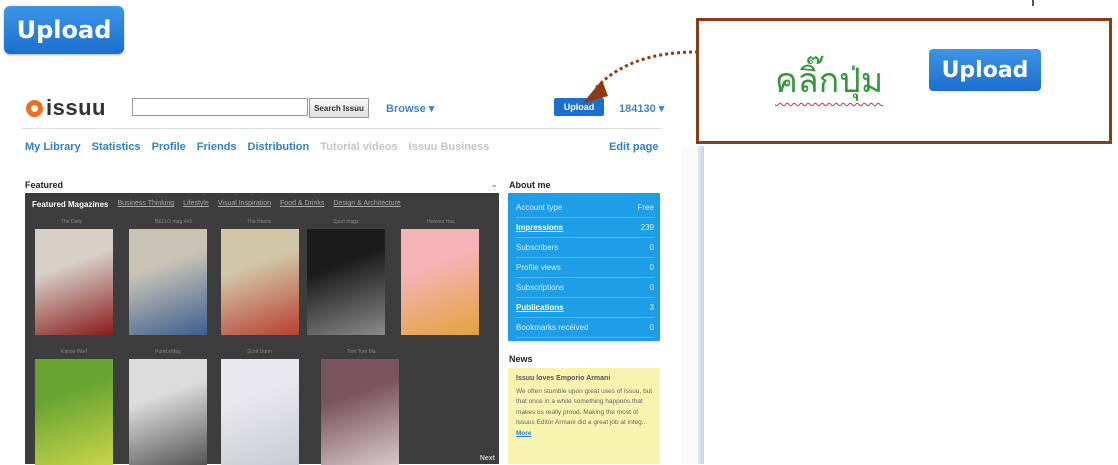 Image resolution: width=1118 pixels, height=465 pixels. I want to click on about-row: Profile views 0, so click(585, 267).